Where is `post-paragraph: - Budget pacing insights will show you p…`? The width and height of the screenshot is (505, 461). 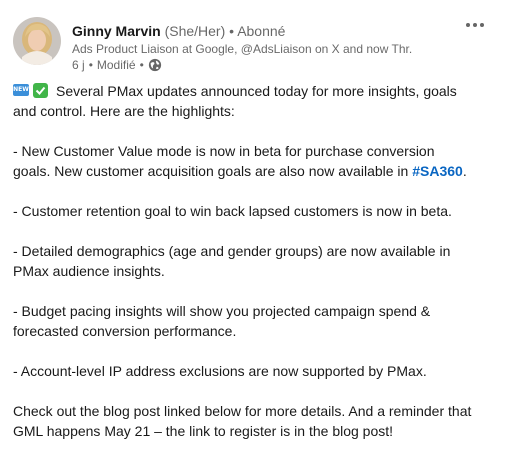
post-paragraph: - Budget pacing insights will show you p… is located at coordinates (222, 321).